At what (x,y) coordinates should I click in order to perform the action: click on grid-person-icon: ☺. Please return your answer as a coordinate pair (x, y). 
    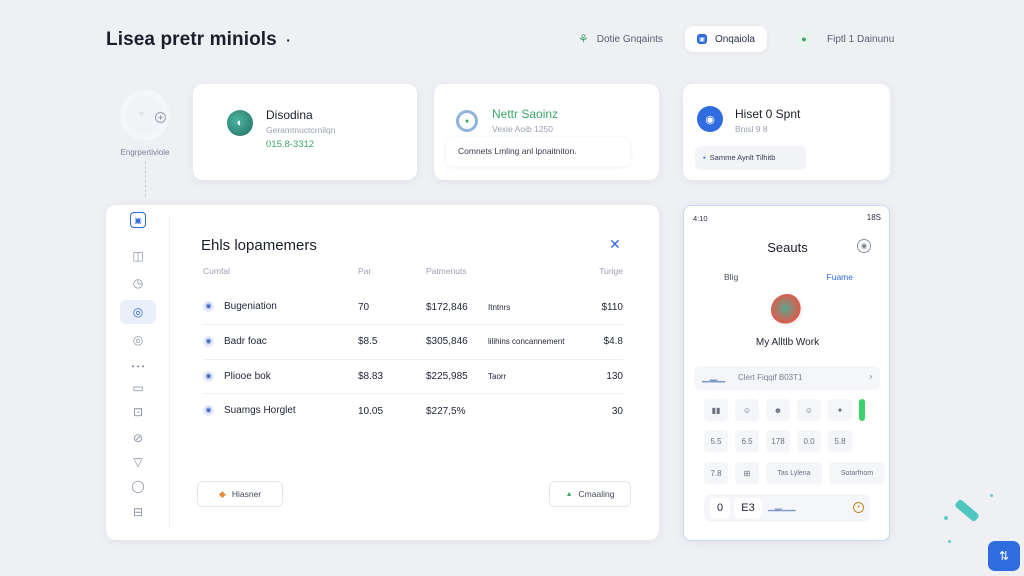
    Looking at the image, I should click on (747, 410).